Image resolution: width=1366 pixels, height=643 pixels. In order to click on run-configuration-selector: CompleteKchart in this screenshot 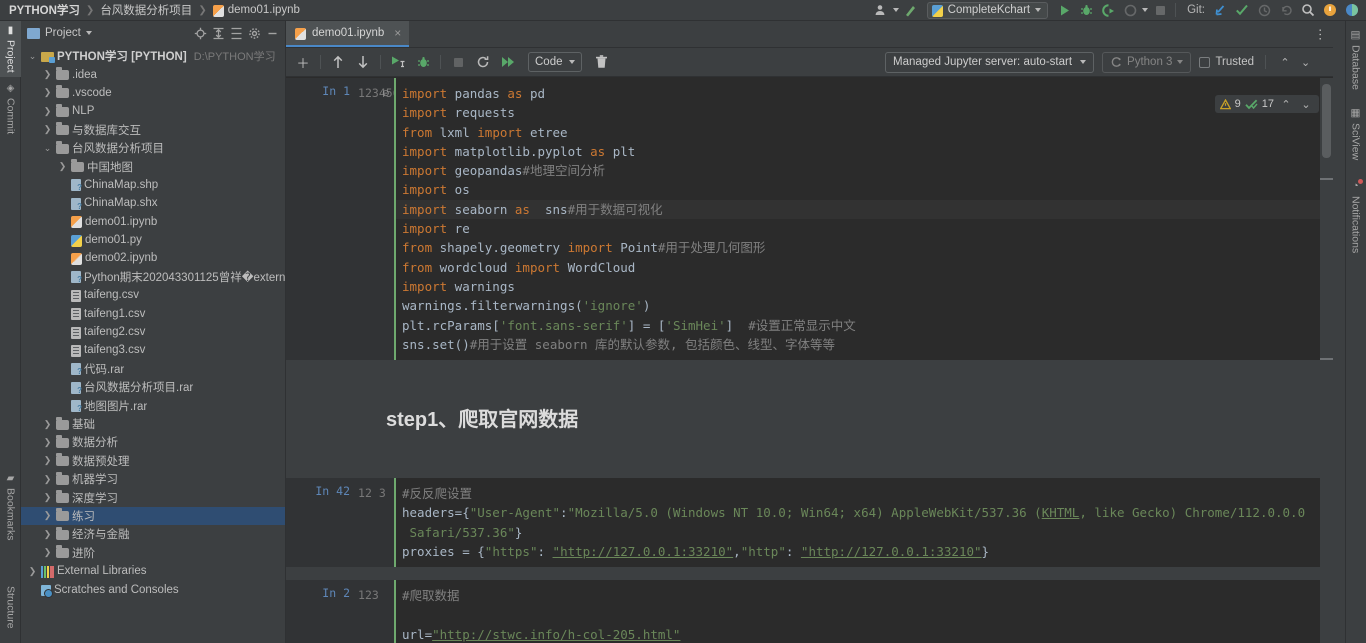, I will do `click(987, 10)`.